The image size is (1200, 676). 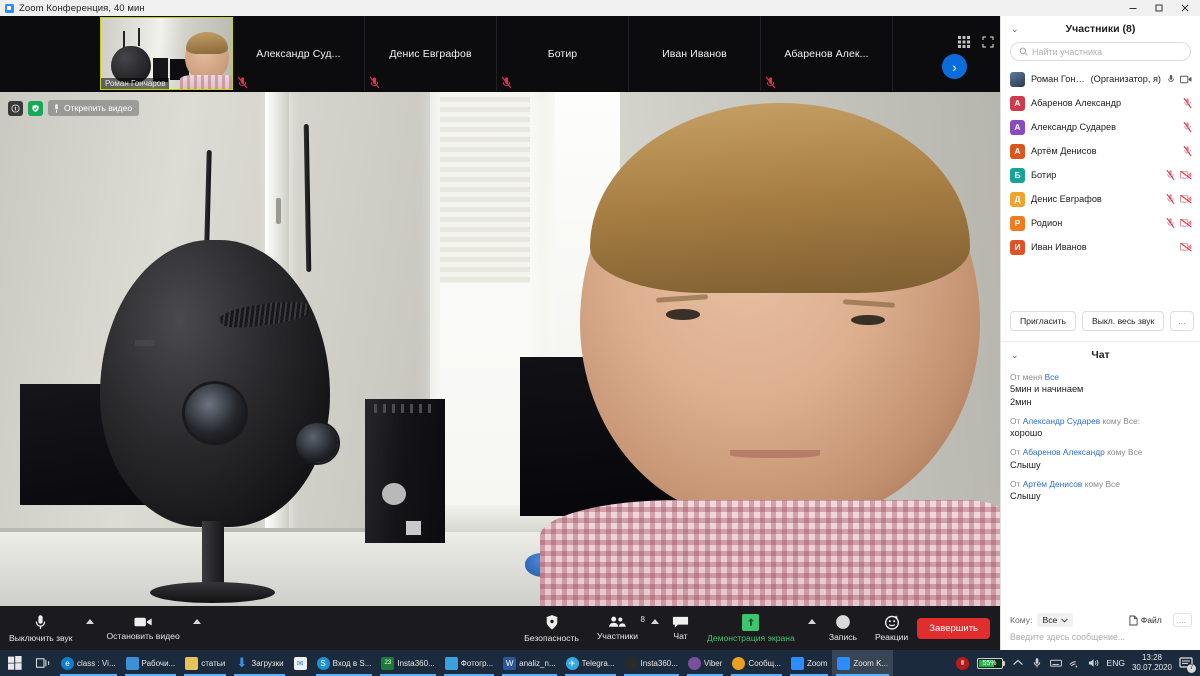 What do you see at coordinates (1026, 433) in the screenshot?
I see `chat-message-text: хорошо` at bounding box center [1026, 433].